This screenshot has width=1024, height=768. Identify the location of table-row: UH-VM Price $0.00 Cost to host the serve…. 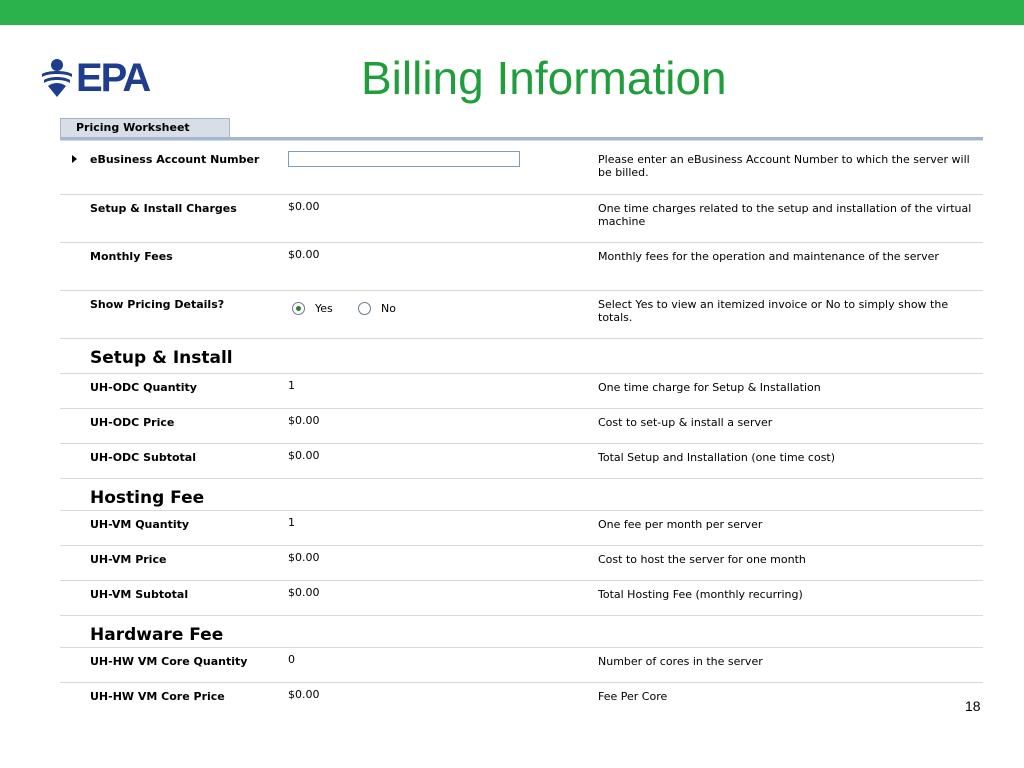
(521, 563).